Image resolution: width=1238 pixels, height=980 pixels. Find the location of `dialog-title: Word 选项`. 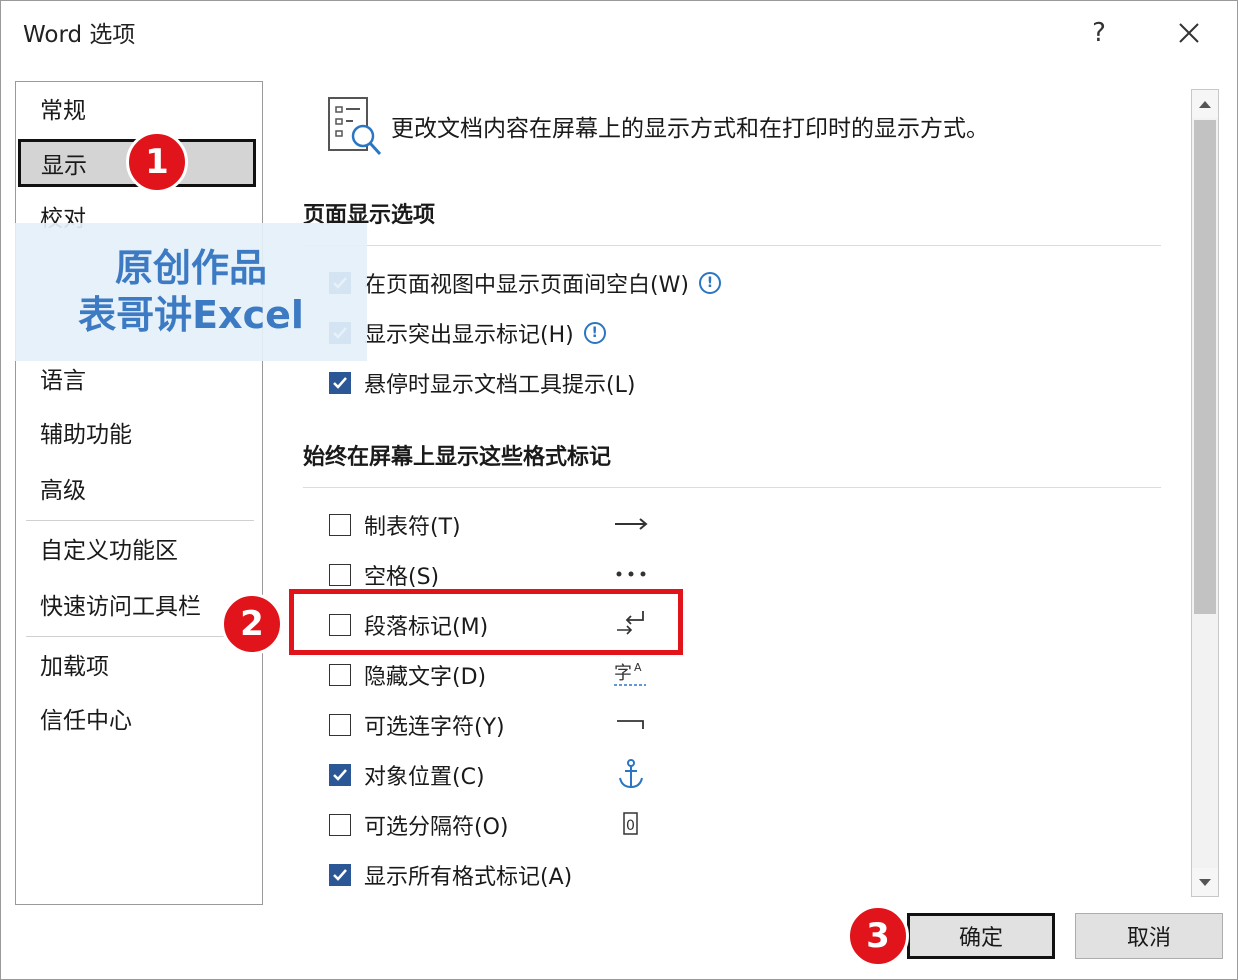

dialog-title: Word 选项 is located at coordinates (79, 35).